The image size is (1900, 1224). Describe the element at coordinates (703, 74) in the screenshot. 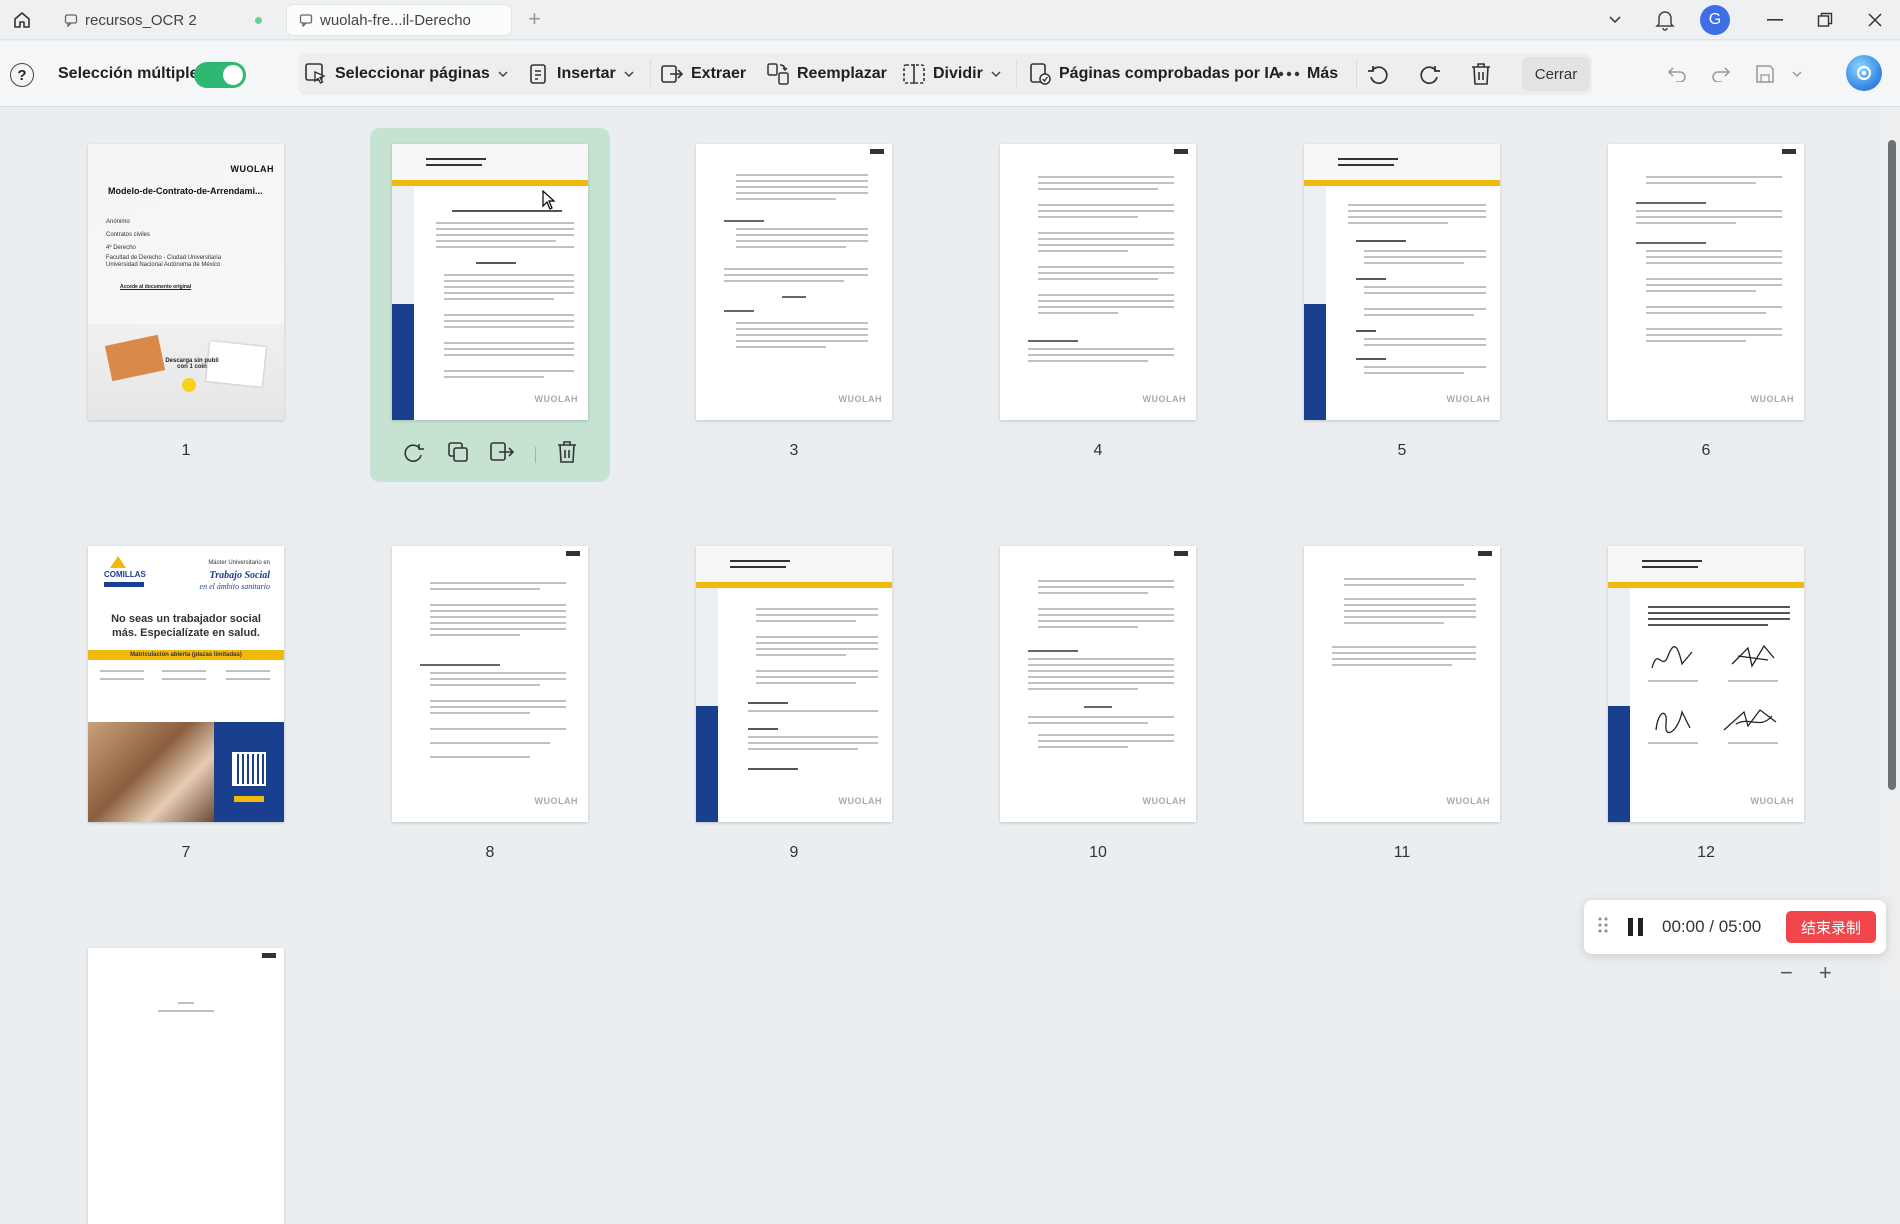

I see `extract-button: Extraer` at that location.